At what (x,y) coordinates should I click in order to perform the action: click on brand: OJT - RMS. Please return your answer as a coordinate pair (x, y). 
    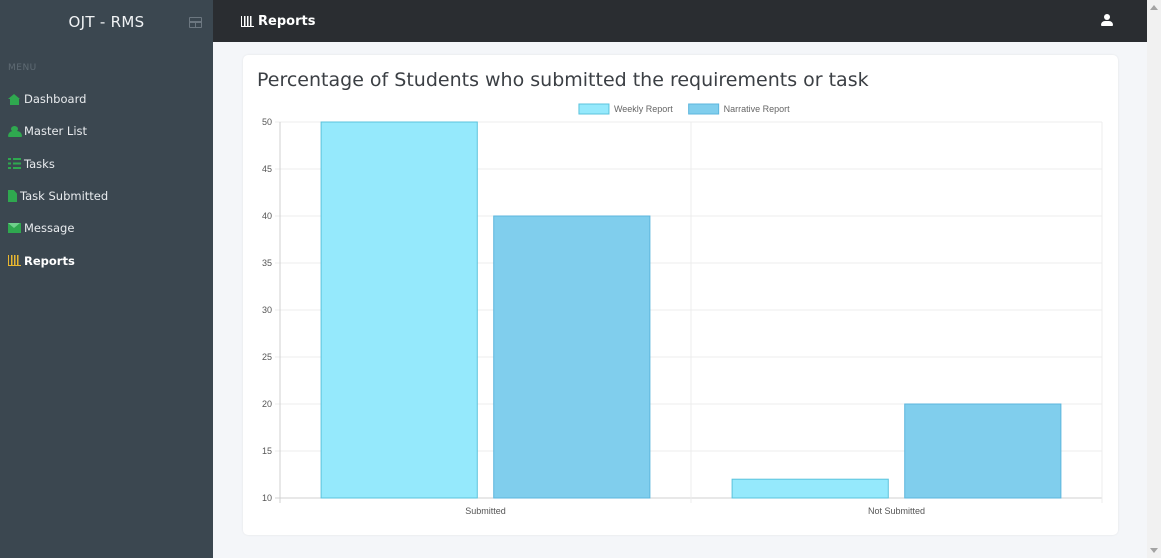
    Looking at the image, I should click on (106, 22).